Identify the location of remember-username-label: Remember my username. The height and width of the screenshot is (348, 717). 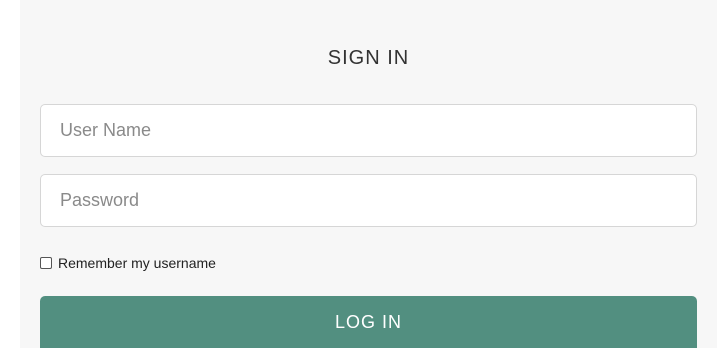
(137, 263).